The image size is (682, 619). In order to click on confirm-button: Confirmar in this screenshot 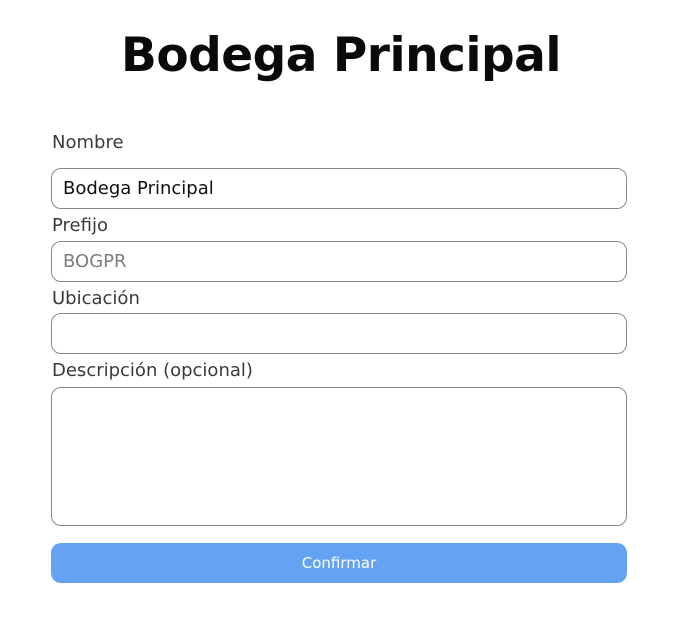, I will do `click(339, 563)`.